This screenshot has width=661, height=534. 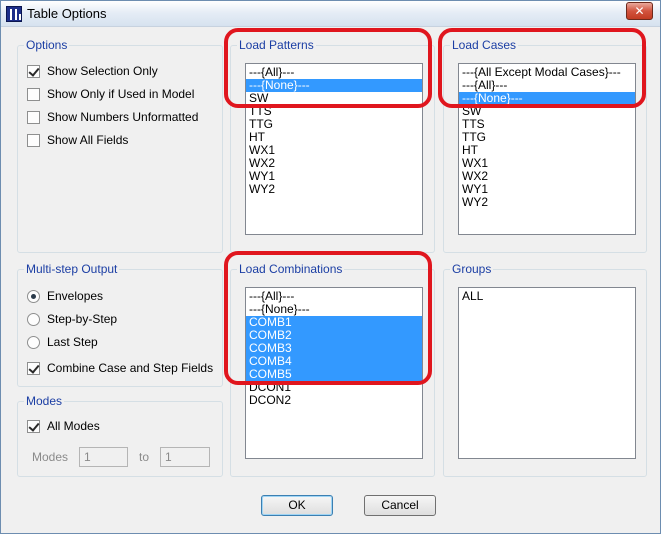 I want to click on modes-group: Modes All Modes Modes 1 to 1, so click(x=120, y=435).